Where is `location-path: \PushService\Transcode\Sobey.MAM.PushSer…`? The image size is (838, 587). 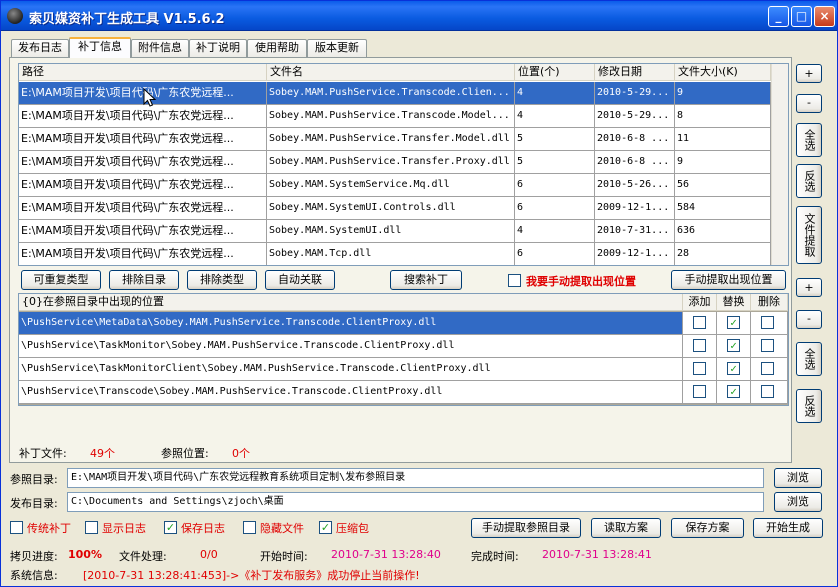
location-path: \PushService\Transcode\Sobey.MAM.PushSer… is located at coordinates (351, 392).